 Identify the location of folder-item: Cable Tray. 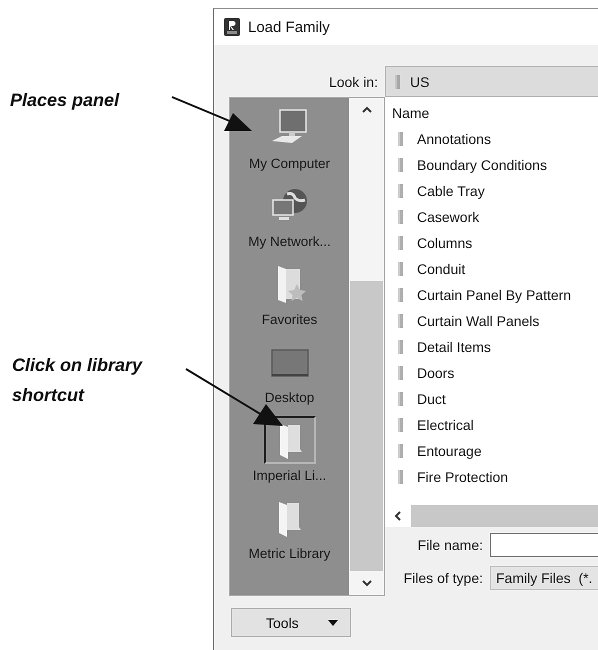
(495, 191).